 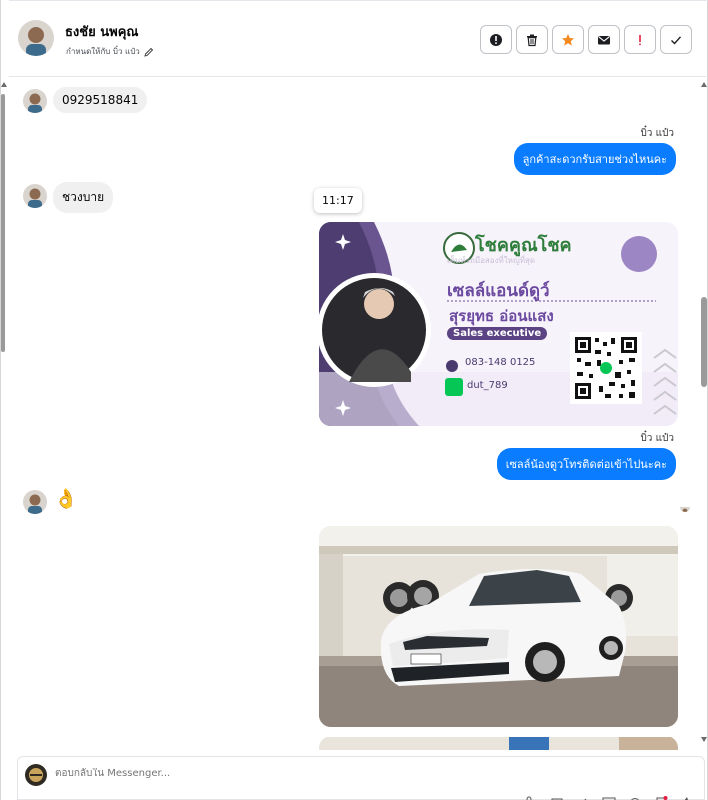 I want to click on car-photo, so click(x=498, y=626).